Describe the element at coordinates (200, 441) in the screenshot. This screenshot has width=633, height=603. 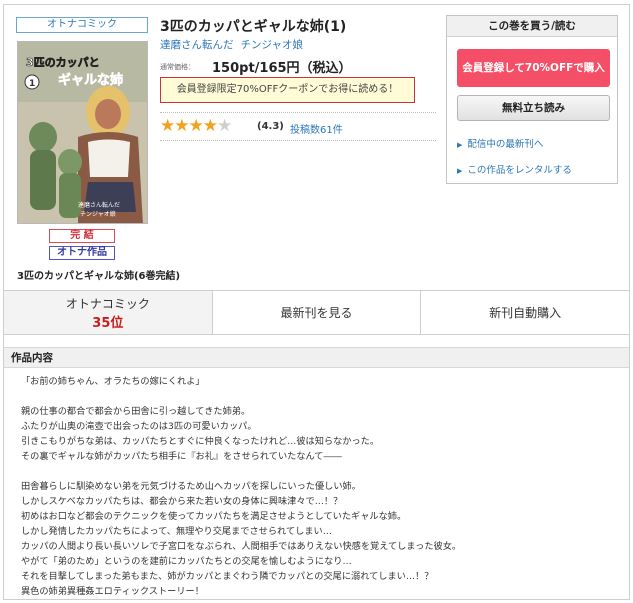
I see `description-line: 引きこもりがちな弟は、カッパたちとすぐに仲良くなったけれど…彼は知らなかった。` at that location.